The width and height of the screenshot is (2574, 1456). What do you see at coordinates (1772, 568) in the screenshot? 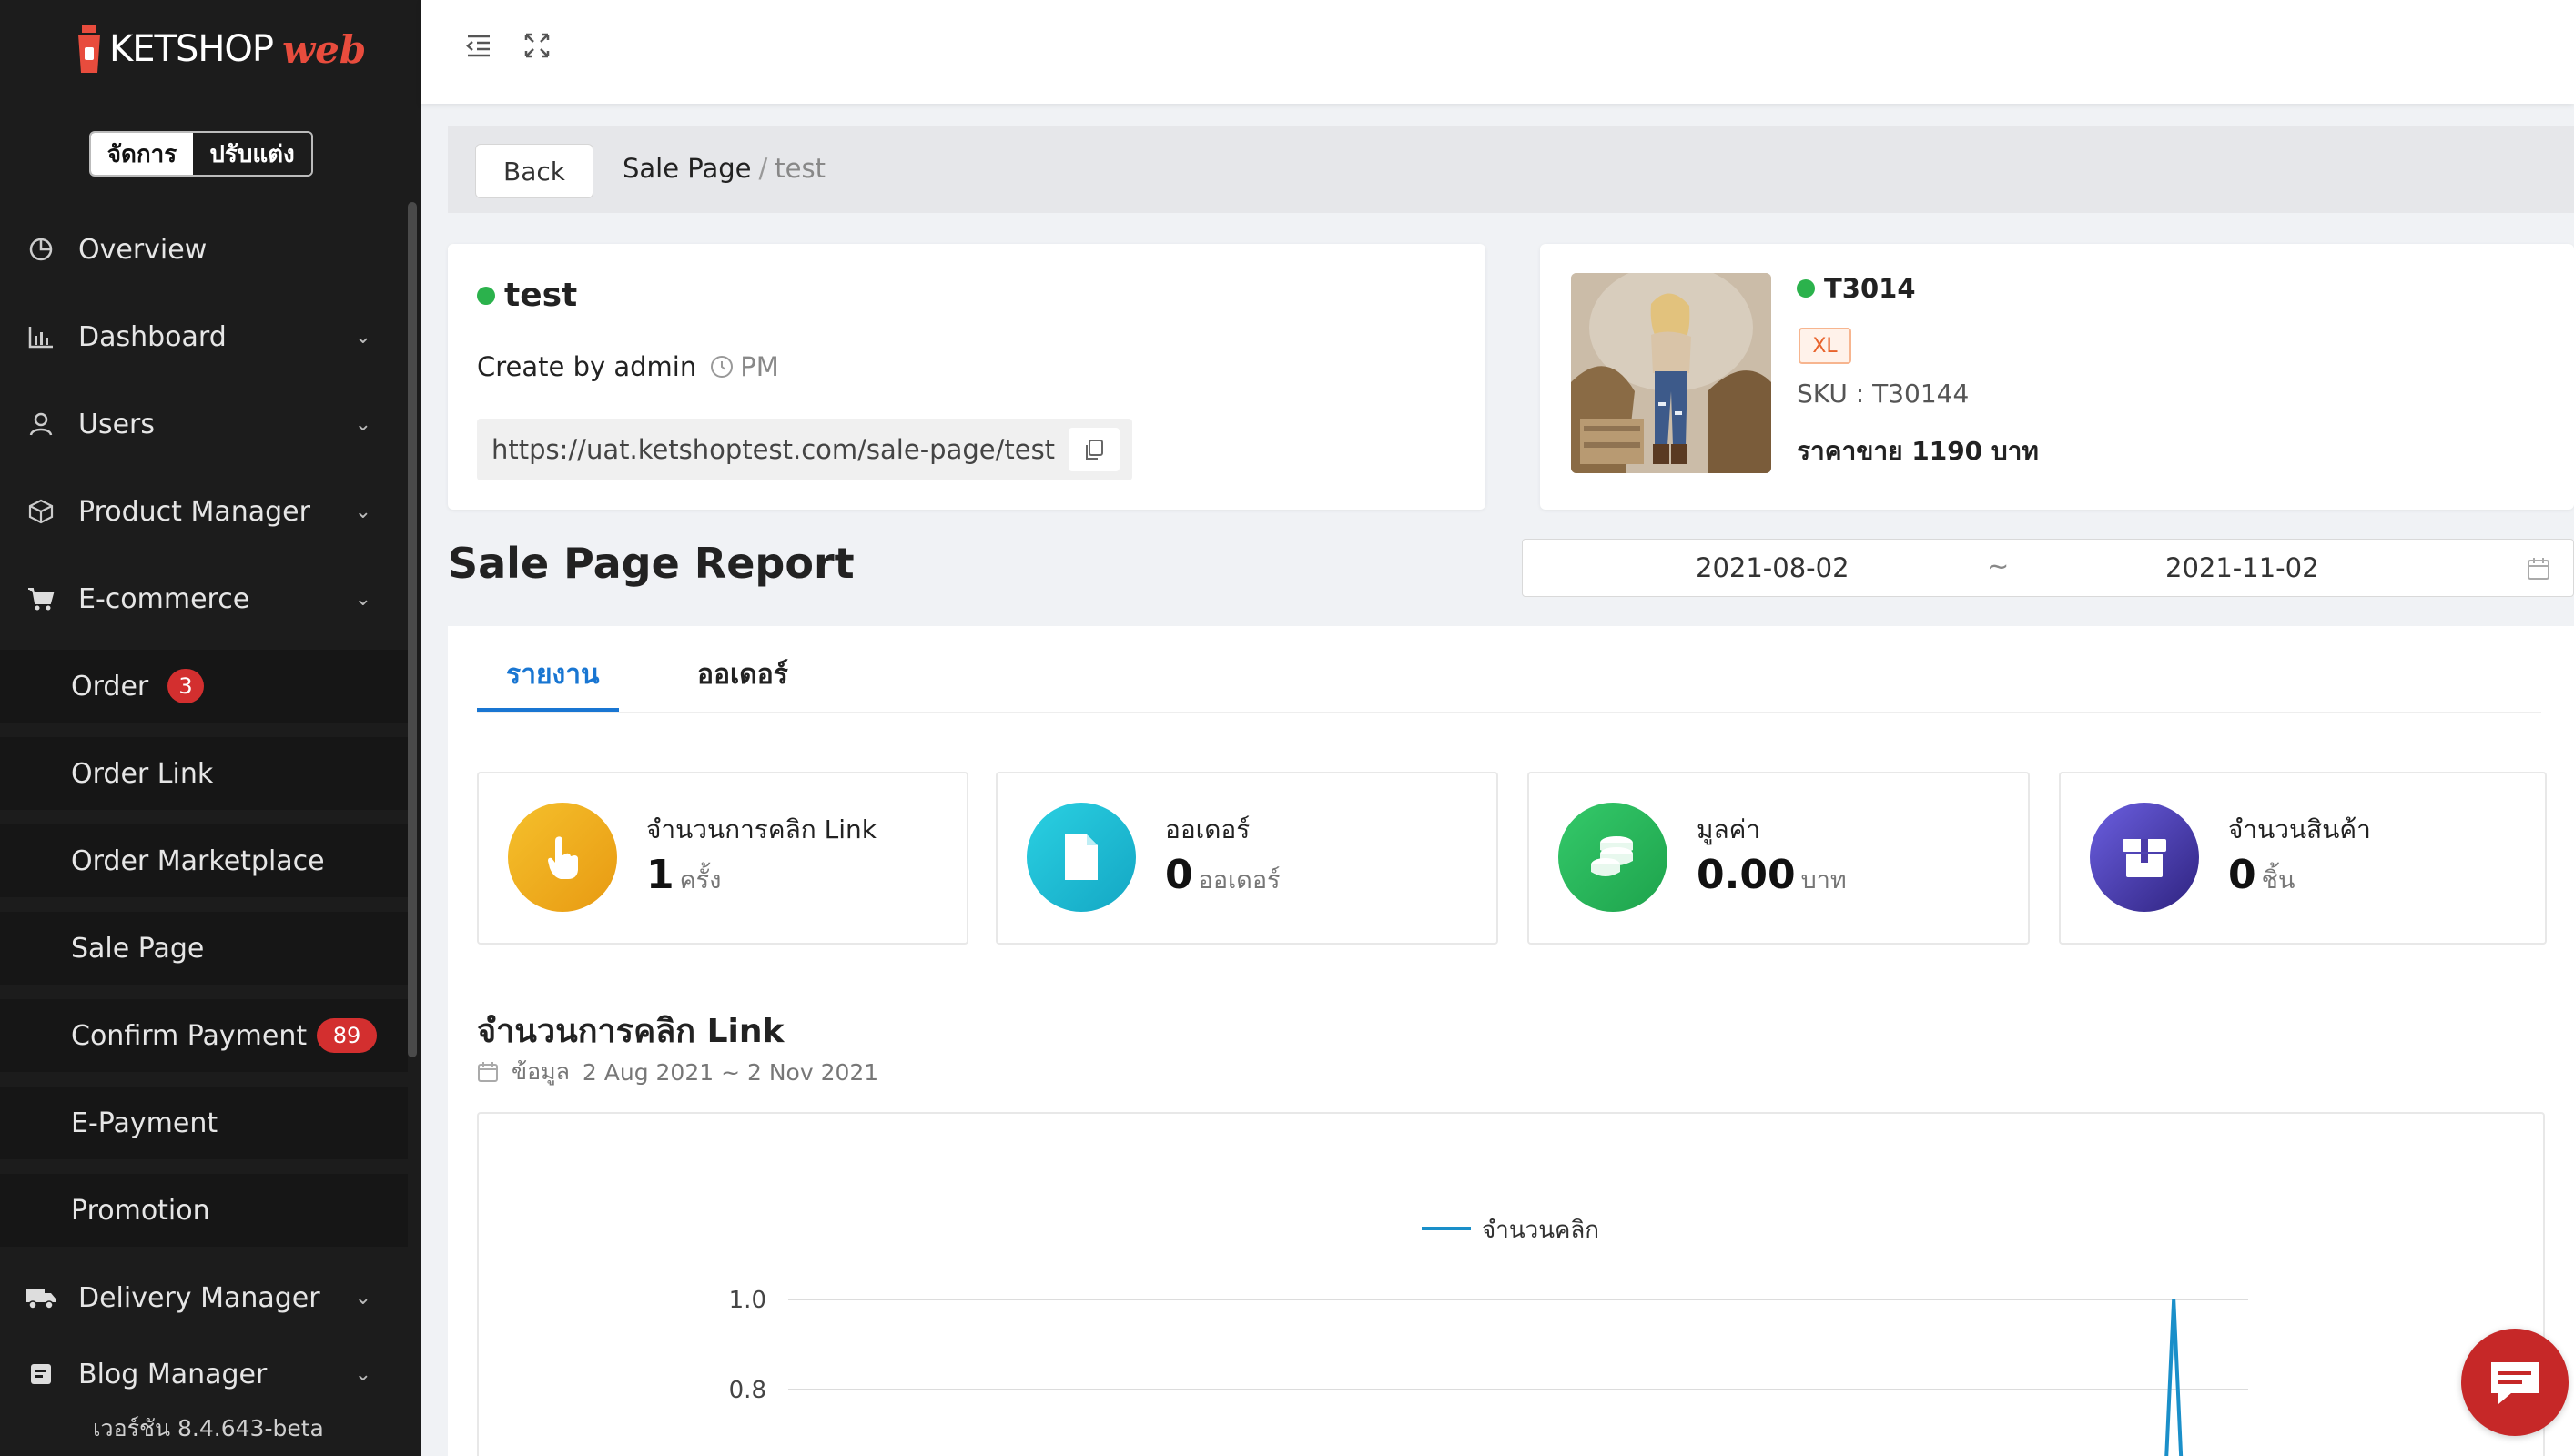
I see `date-from: 2021-08-02` at bounding box center [1772, 568].